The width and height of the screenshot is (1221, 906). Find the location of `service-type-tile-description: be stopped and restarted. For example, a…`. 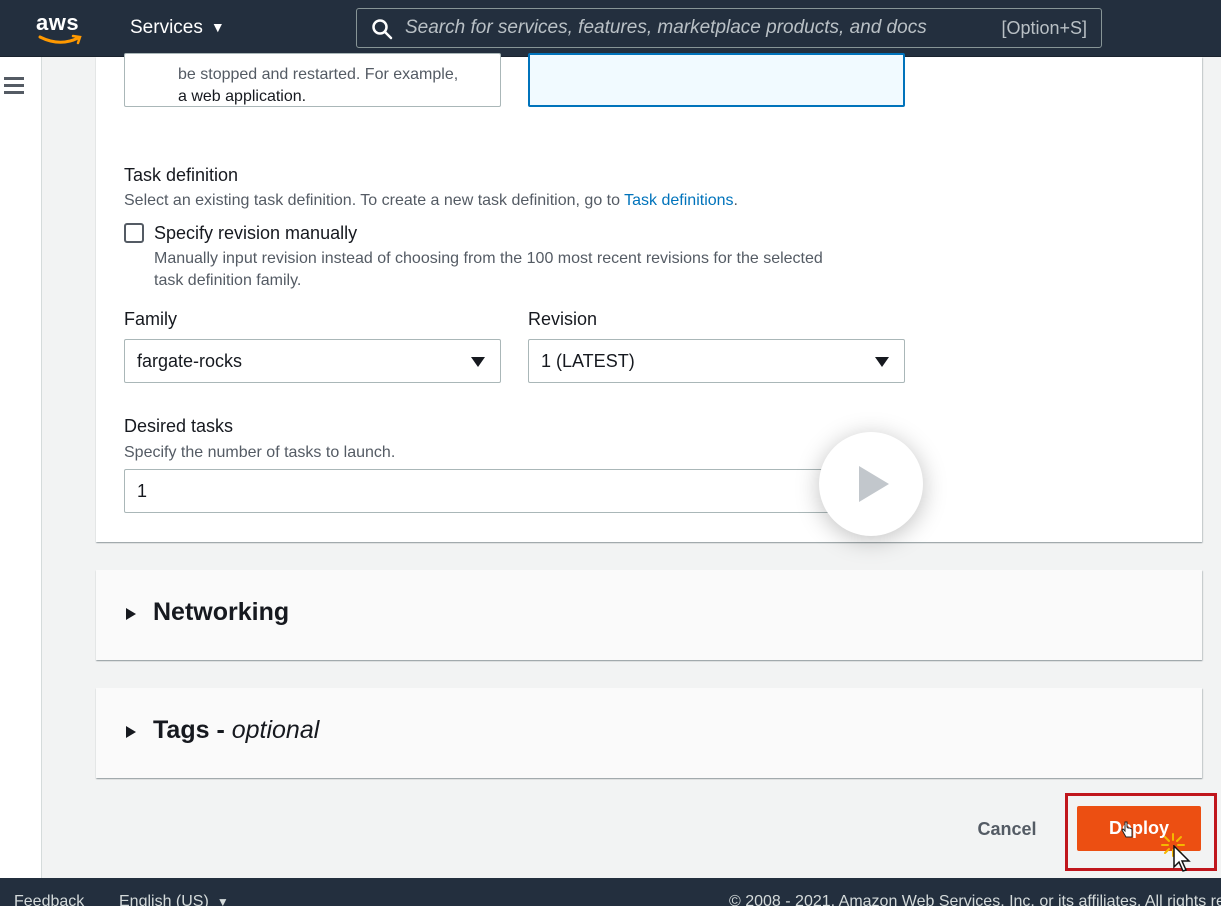

service-type-tile-description: be stopped and restarted. For example, a… is located at coordinates (333, 86).